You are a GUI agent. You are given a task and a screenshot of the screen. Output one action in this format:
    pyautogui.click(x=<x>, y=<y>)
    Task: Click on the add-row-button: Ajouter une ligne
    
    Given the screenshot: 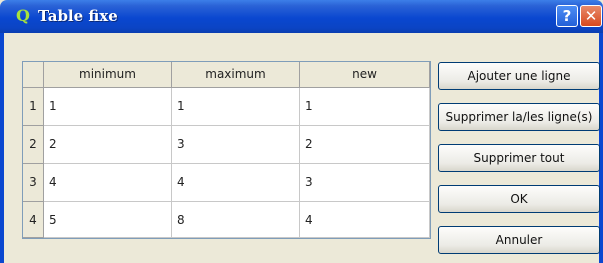 What is the action you would take?
    pyautogui.click(x=519, y=76)
    